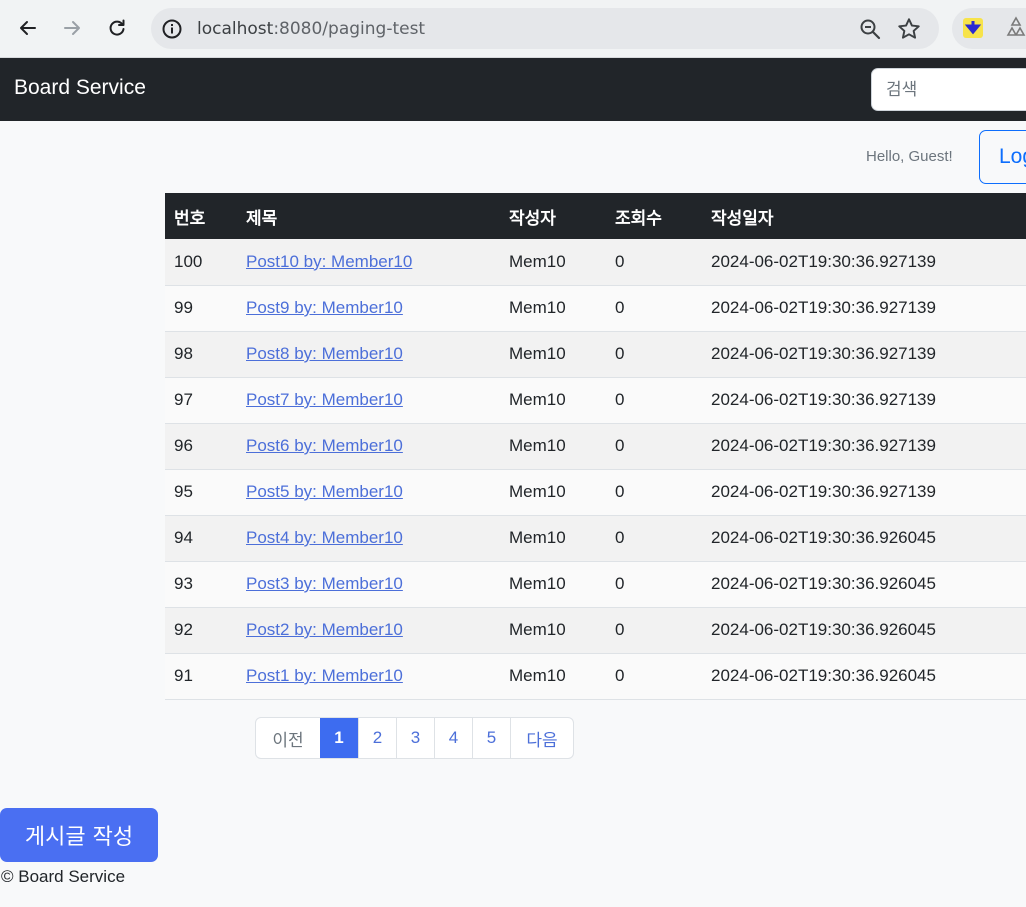 The image size is (1026, 907). Describe the element at coordinates (595, 216) in the screenshot. I see `table-header-row: 번호 제목 작성자 조회수 작성일자` at that location.